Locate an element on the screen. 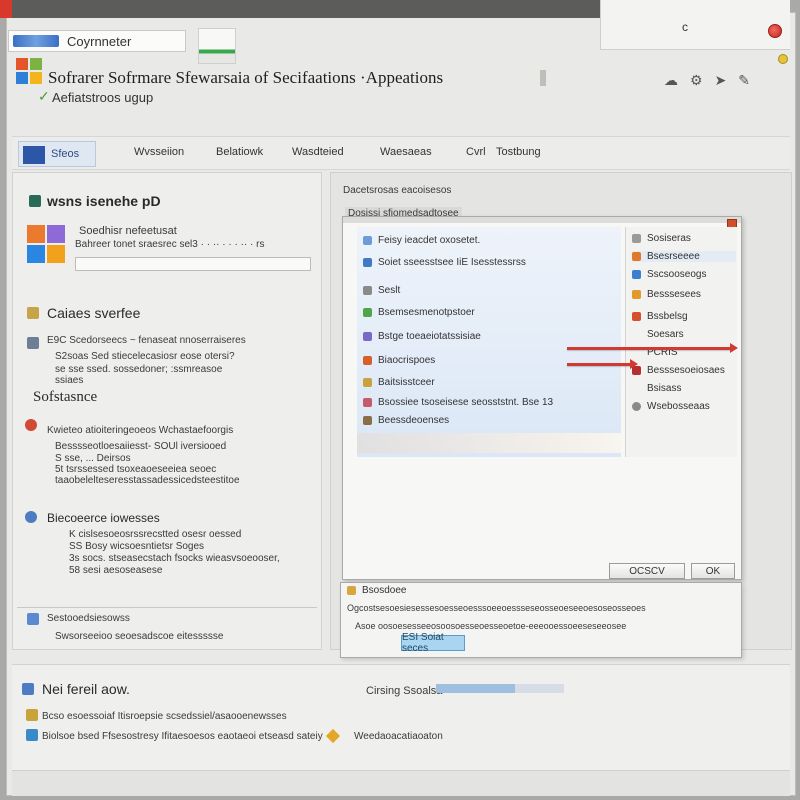 This screenshot has width=800, height=800. list-item: Seslt is located at coordinates (381, 290).